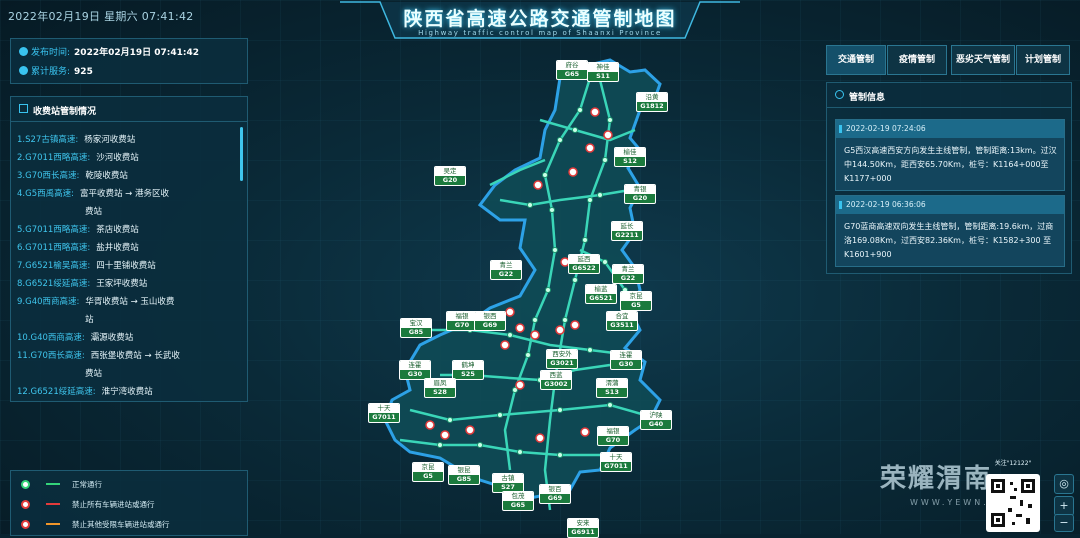 The height and width of the screenshot is (538, 1080). Describe the element at coordinates (51, 356) in the screenshot. I see `toll-road-name: 11.G70西长高速:` at that location.